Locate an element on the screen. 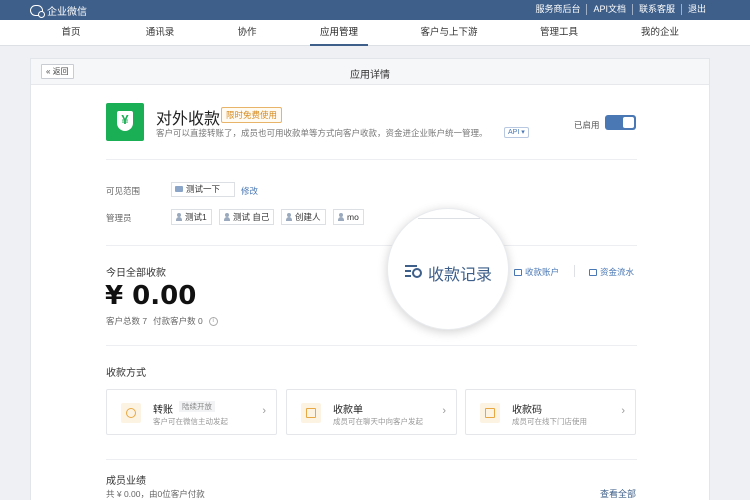 This screenshot has height=500, width=750. admin-name: mo is located at coordinates (353, 217).